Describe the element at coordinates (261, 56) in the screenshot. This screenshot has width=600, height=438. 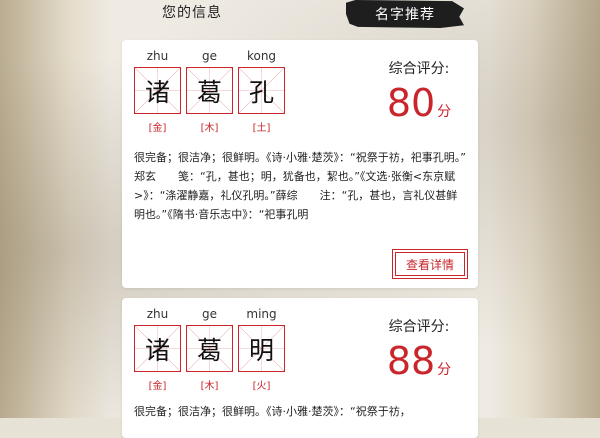
I see `pinyin: kong` at that location.